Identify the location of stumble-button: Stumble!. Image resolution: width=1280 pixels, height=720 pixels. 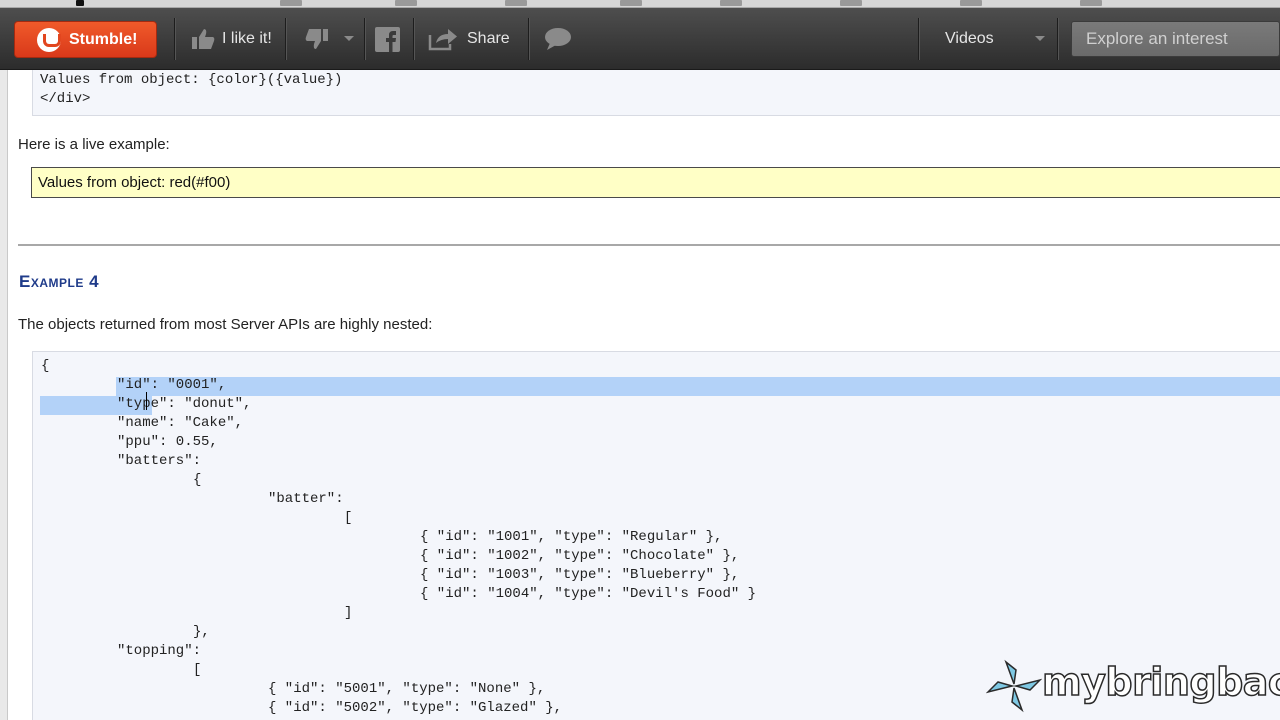
(85, 39).